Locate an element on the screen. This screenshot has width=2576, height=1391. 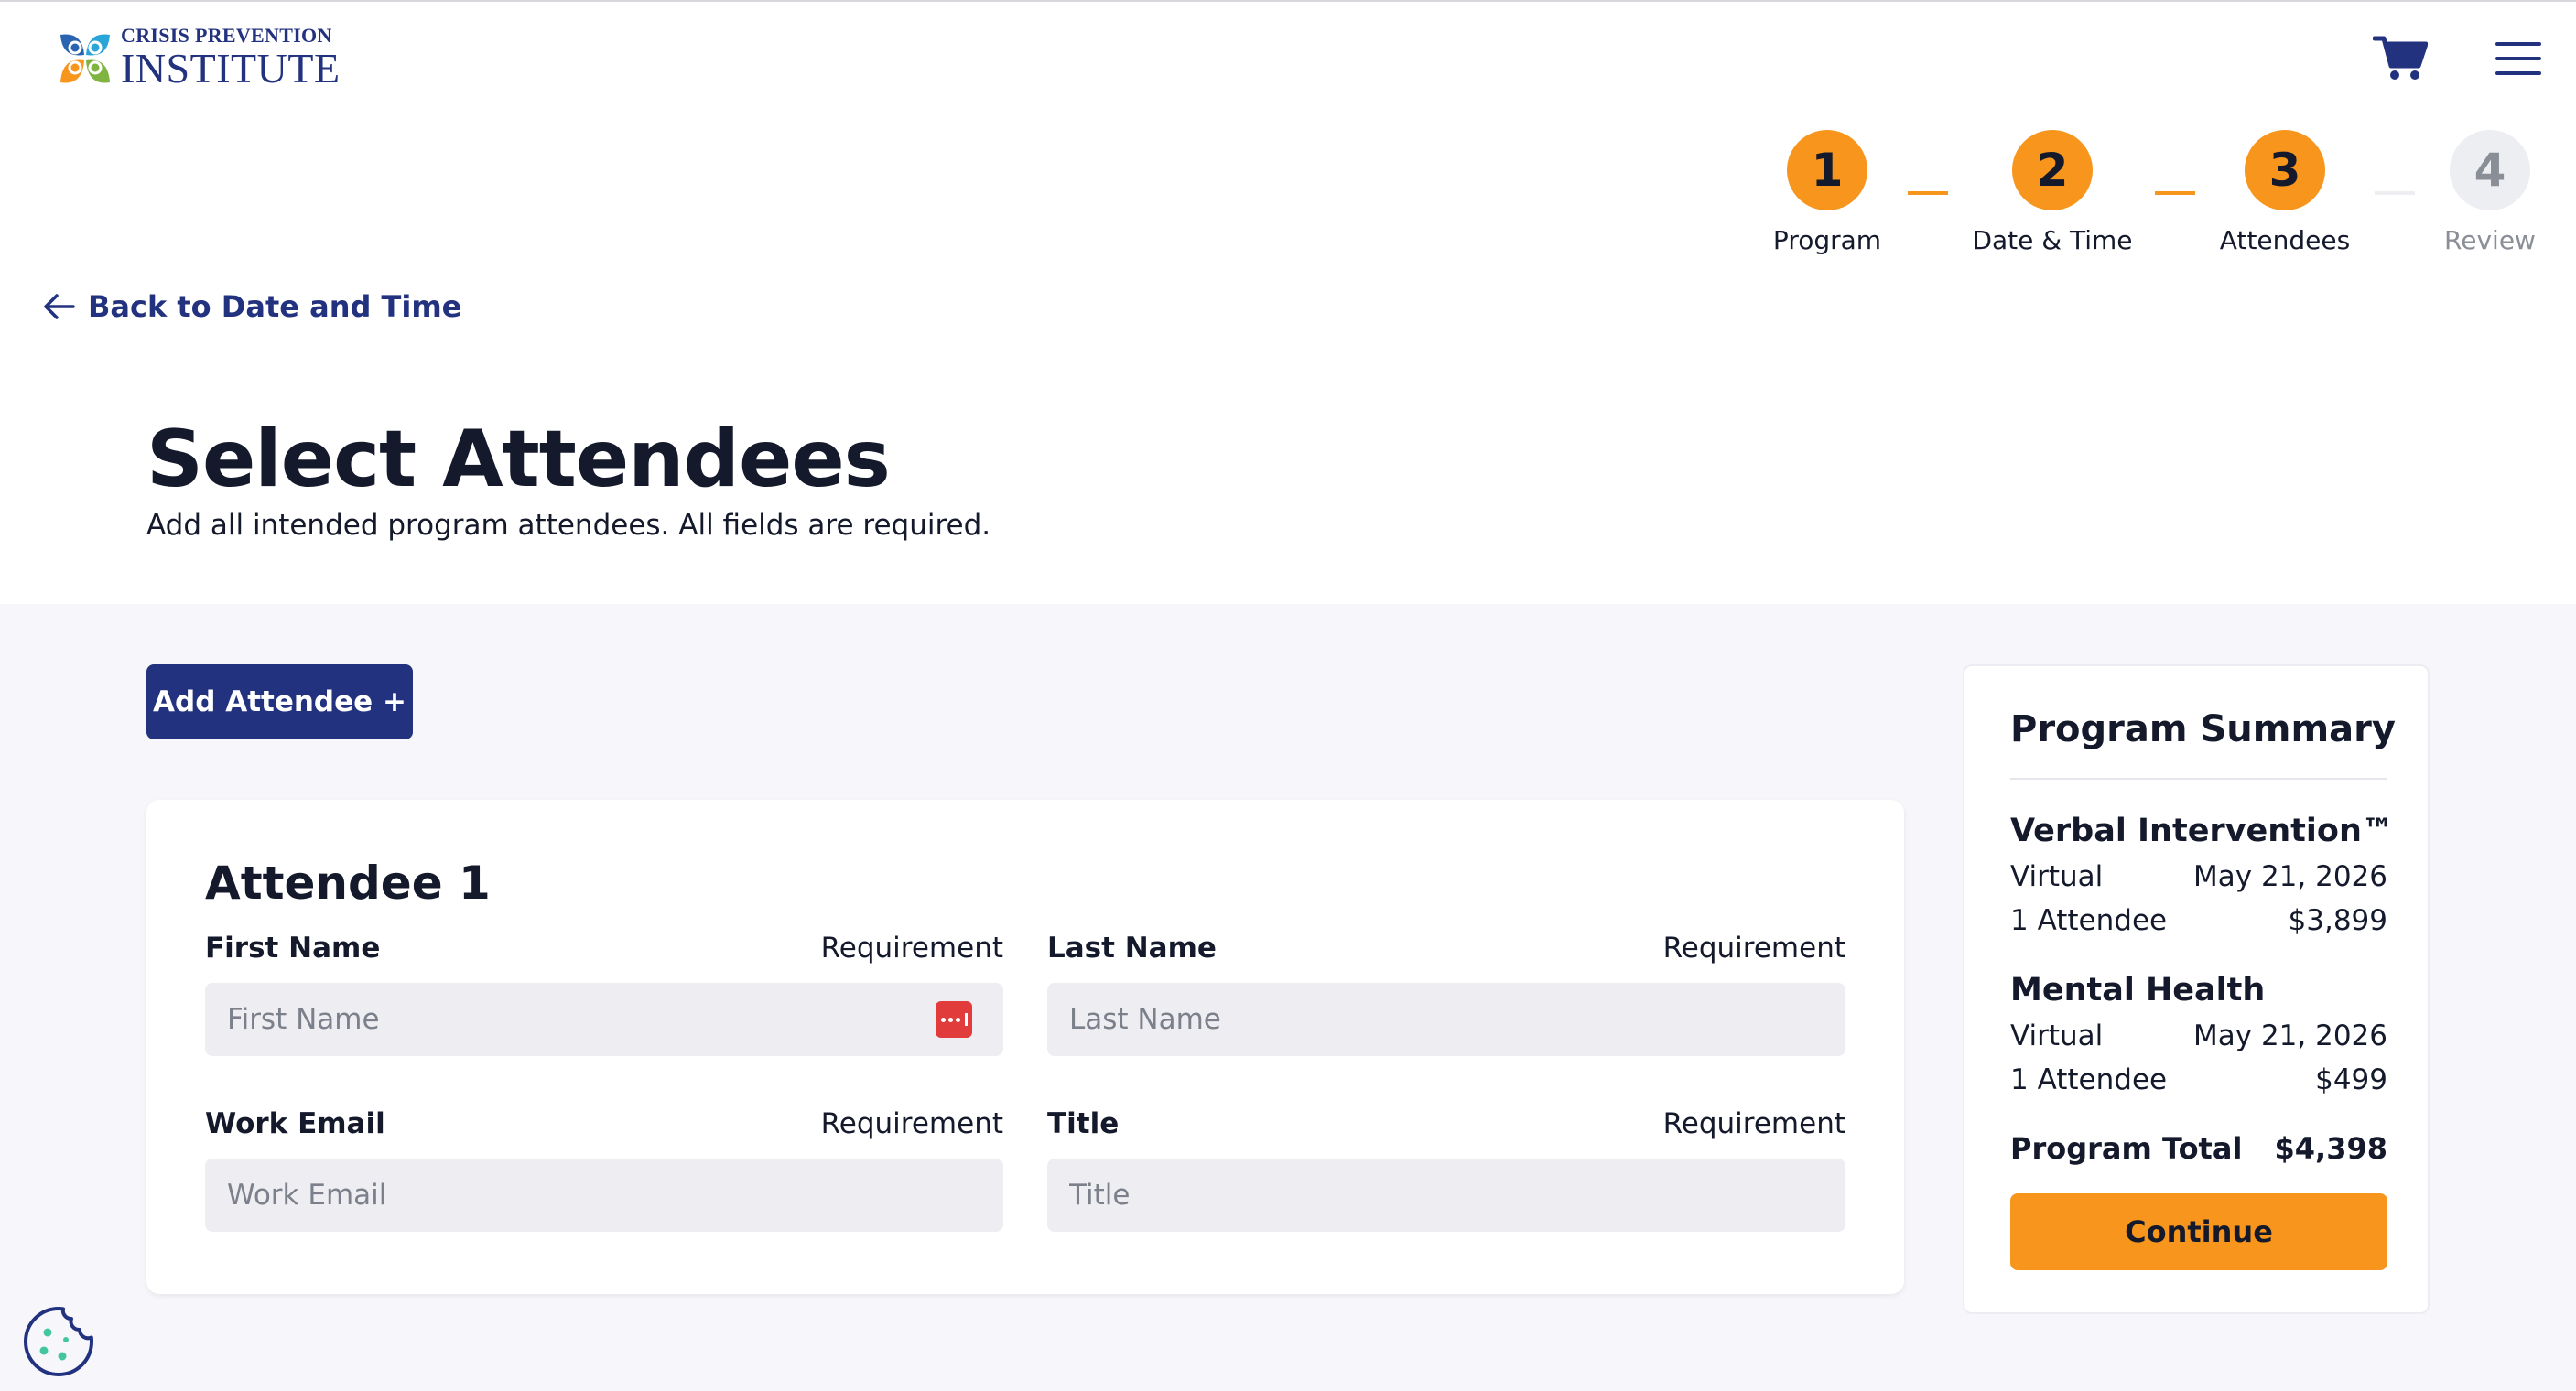
logo-mark-icon is located at coordinates (85, 58).